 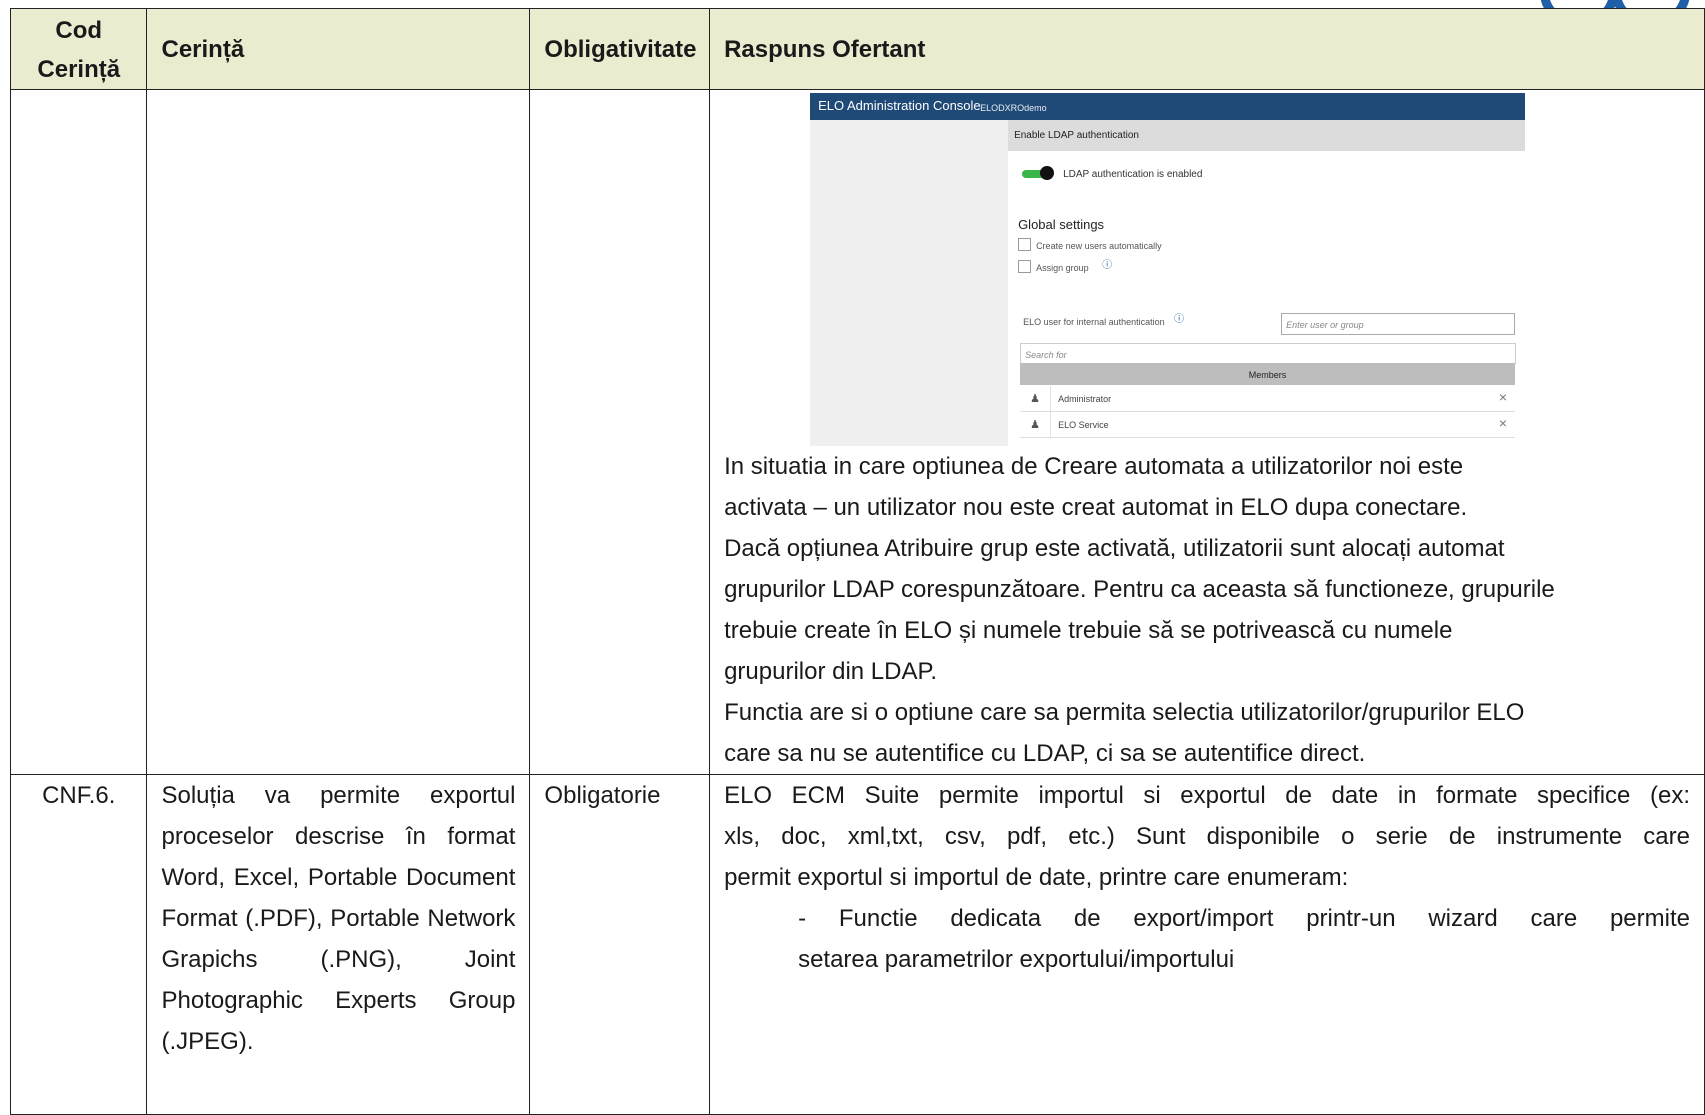 I want to click on member-row: ♟ ELO Service ×, so click(x=1268, y=425).